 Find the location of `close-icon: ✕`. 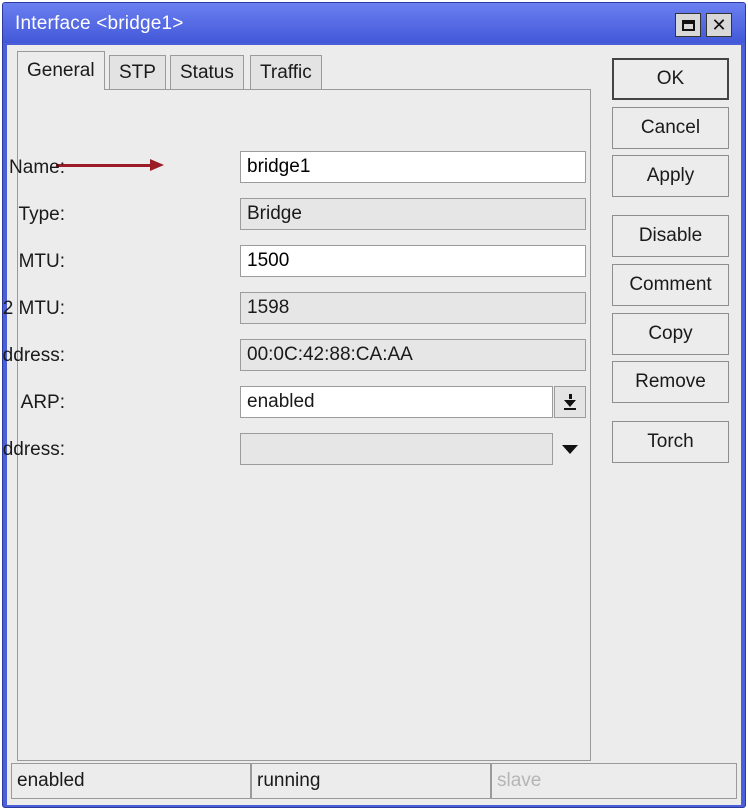

close-icon: ✕ is located at coordinates (719, 25).